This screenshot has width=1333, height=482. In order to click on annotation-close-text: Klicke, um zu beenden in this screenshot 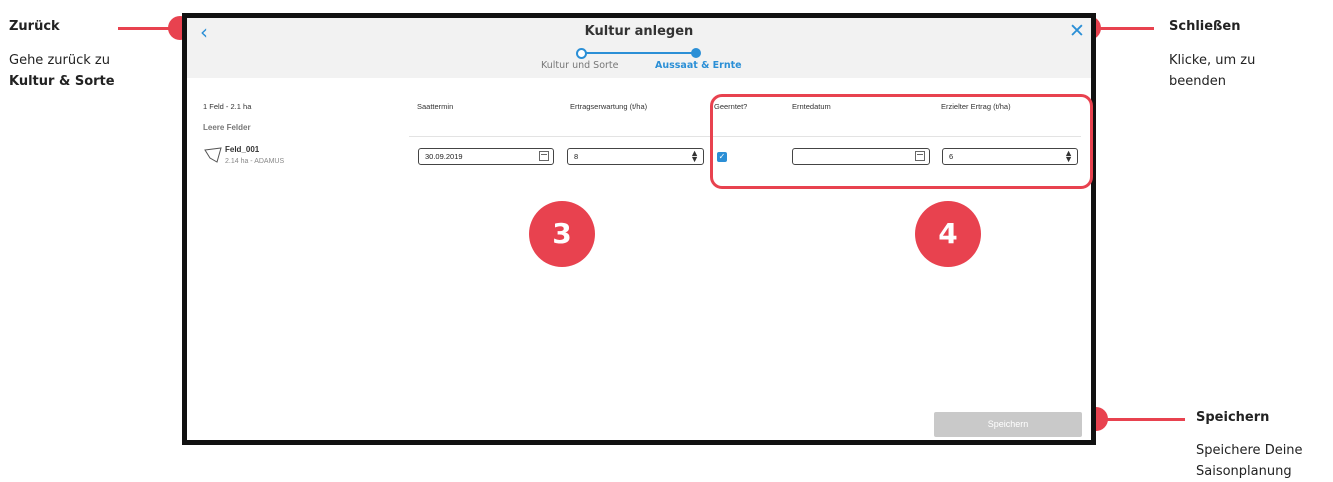, I will do `click(1212, 71)`.